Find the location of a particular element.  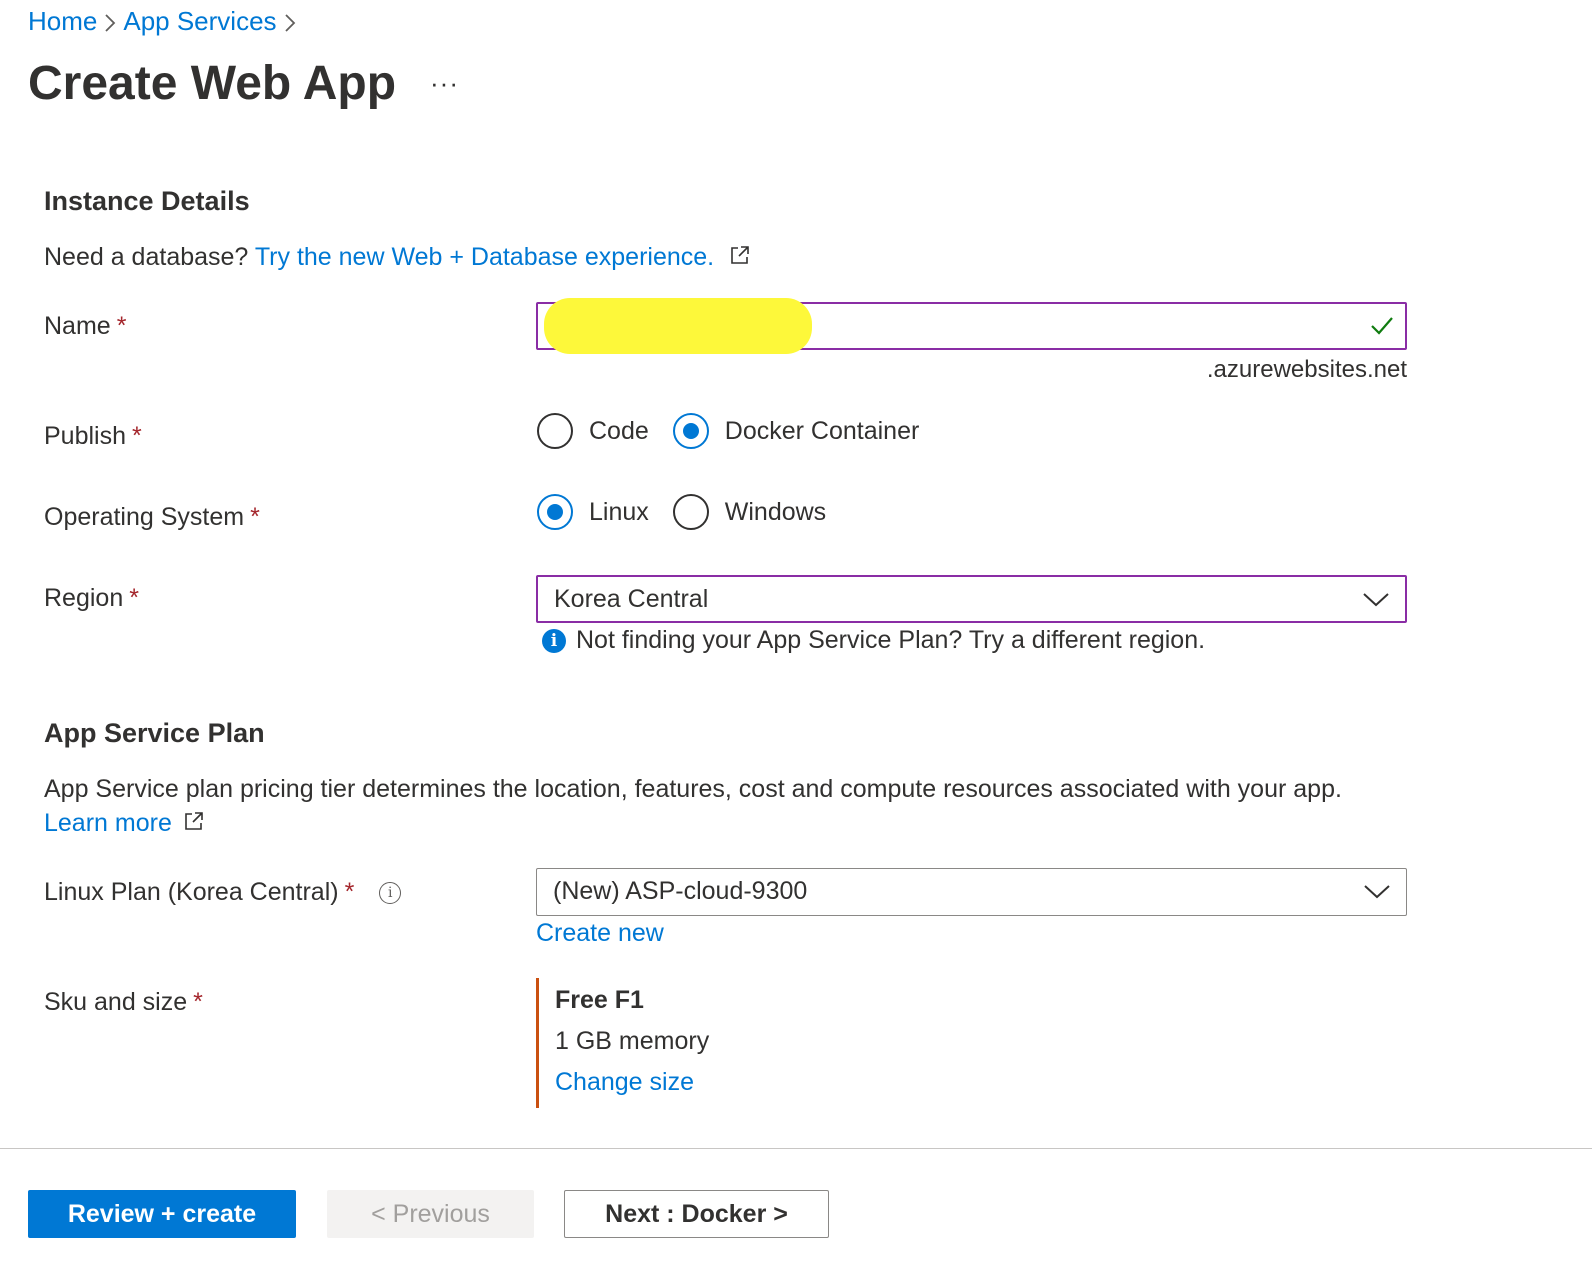

database-prompt-text: Need a database? is located at coordinates (146, 257).